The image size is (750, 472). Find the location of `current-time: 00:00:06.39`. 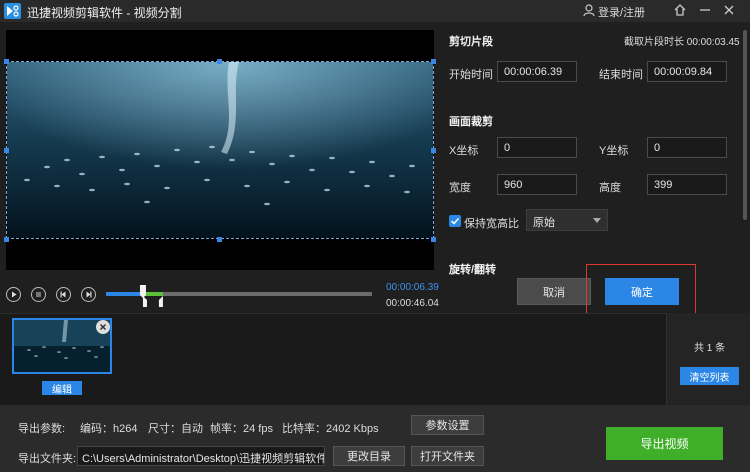

current-time: 00:00:06.39 is located at coordinates (412, 287).